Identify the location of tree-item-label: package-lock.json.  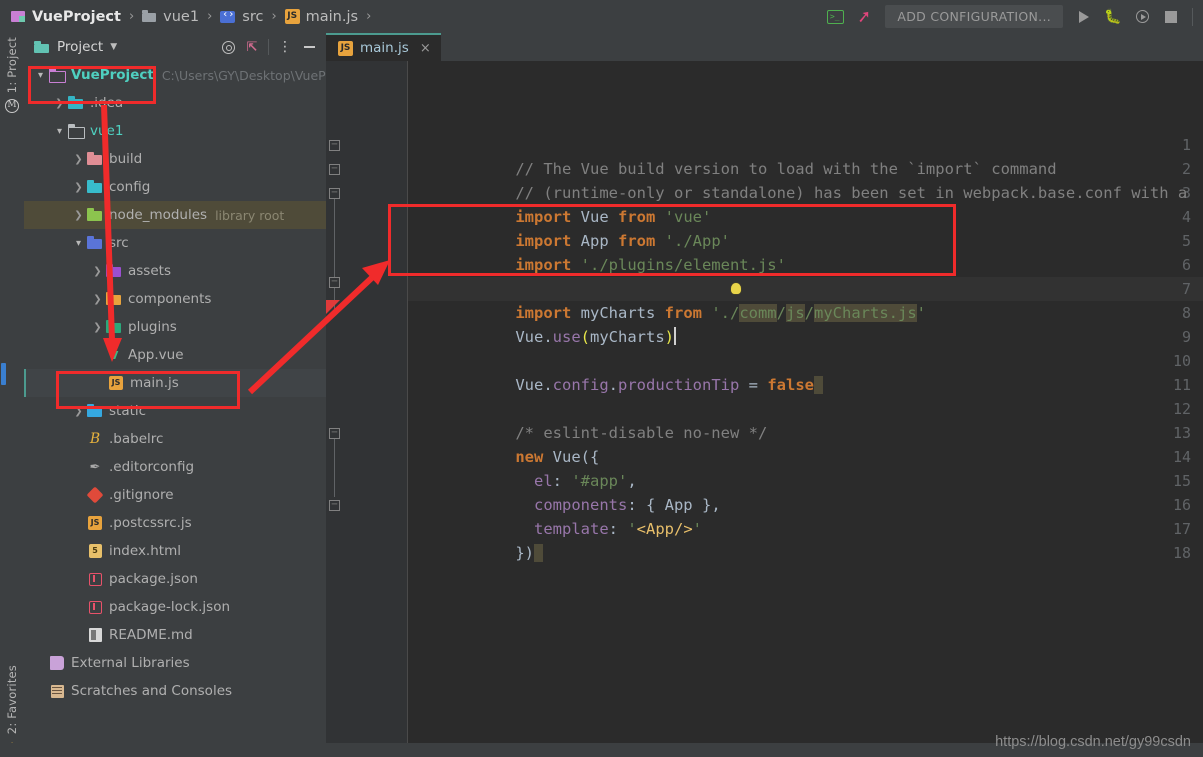
(170, 607).